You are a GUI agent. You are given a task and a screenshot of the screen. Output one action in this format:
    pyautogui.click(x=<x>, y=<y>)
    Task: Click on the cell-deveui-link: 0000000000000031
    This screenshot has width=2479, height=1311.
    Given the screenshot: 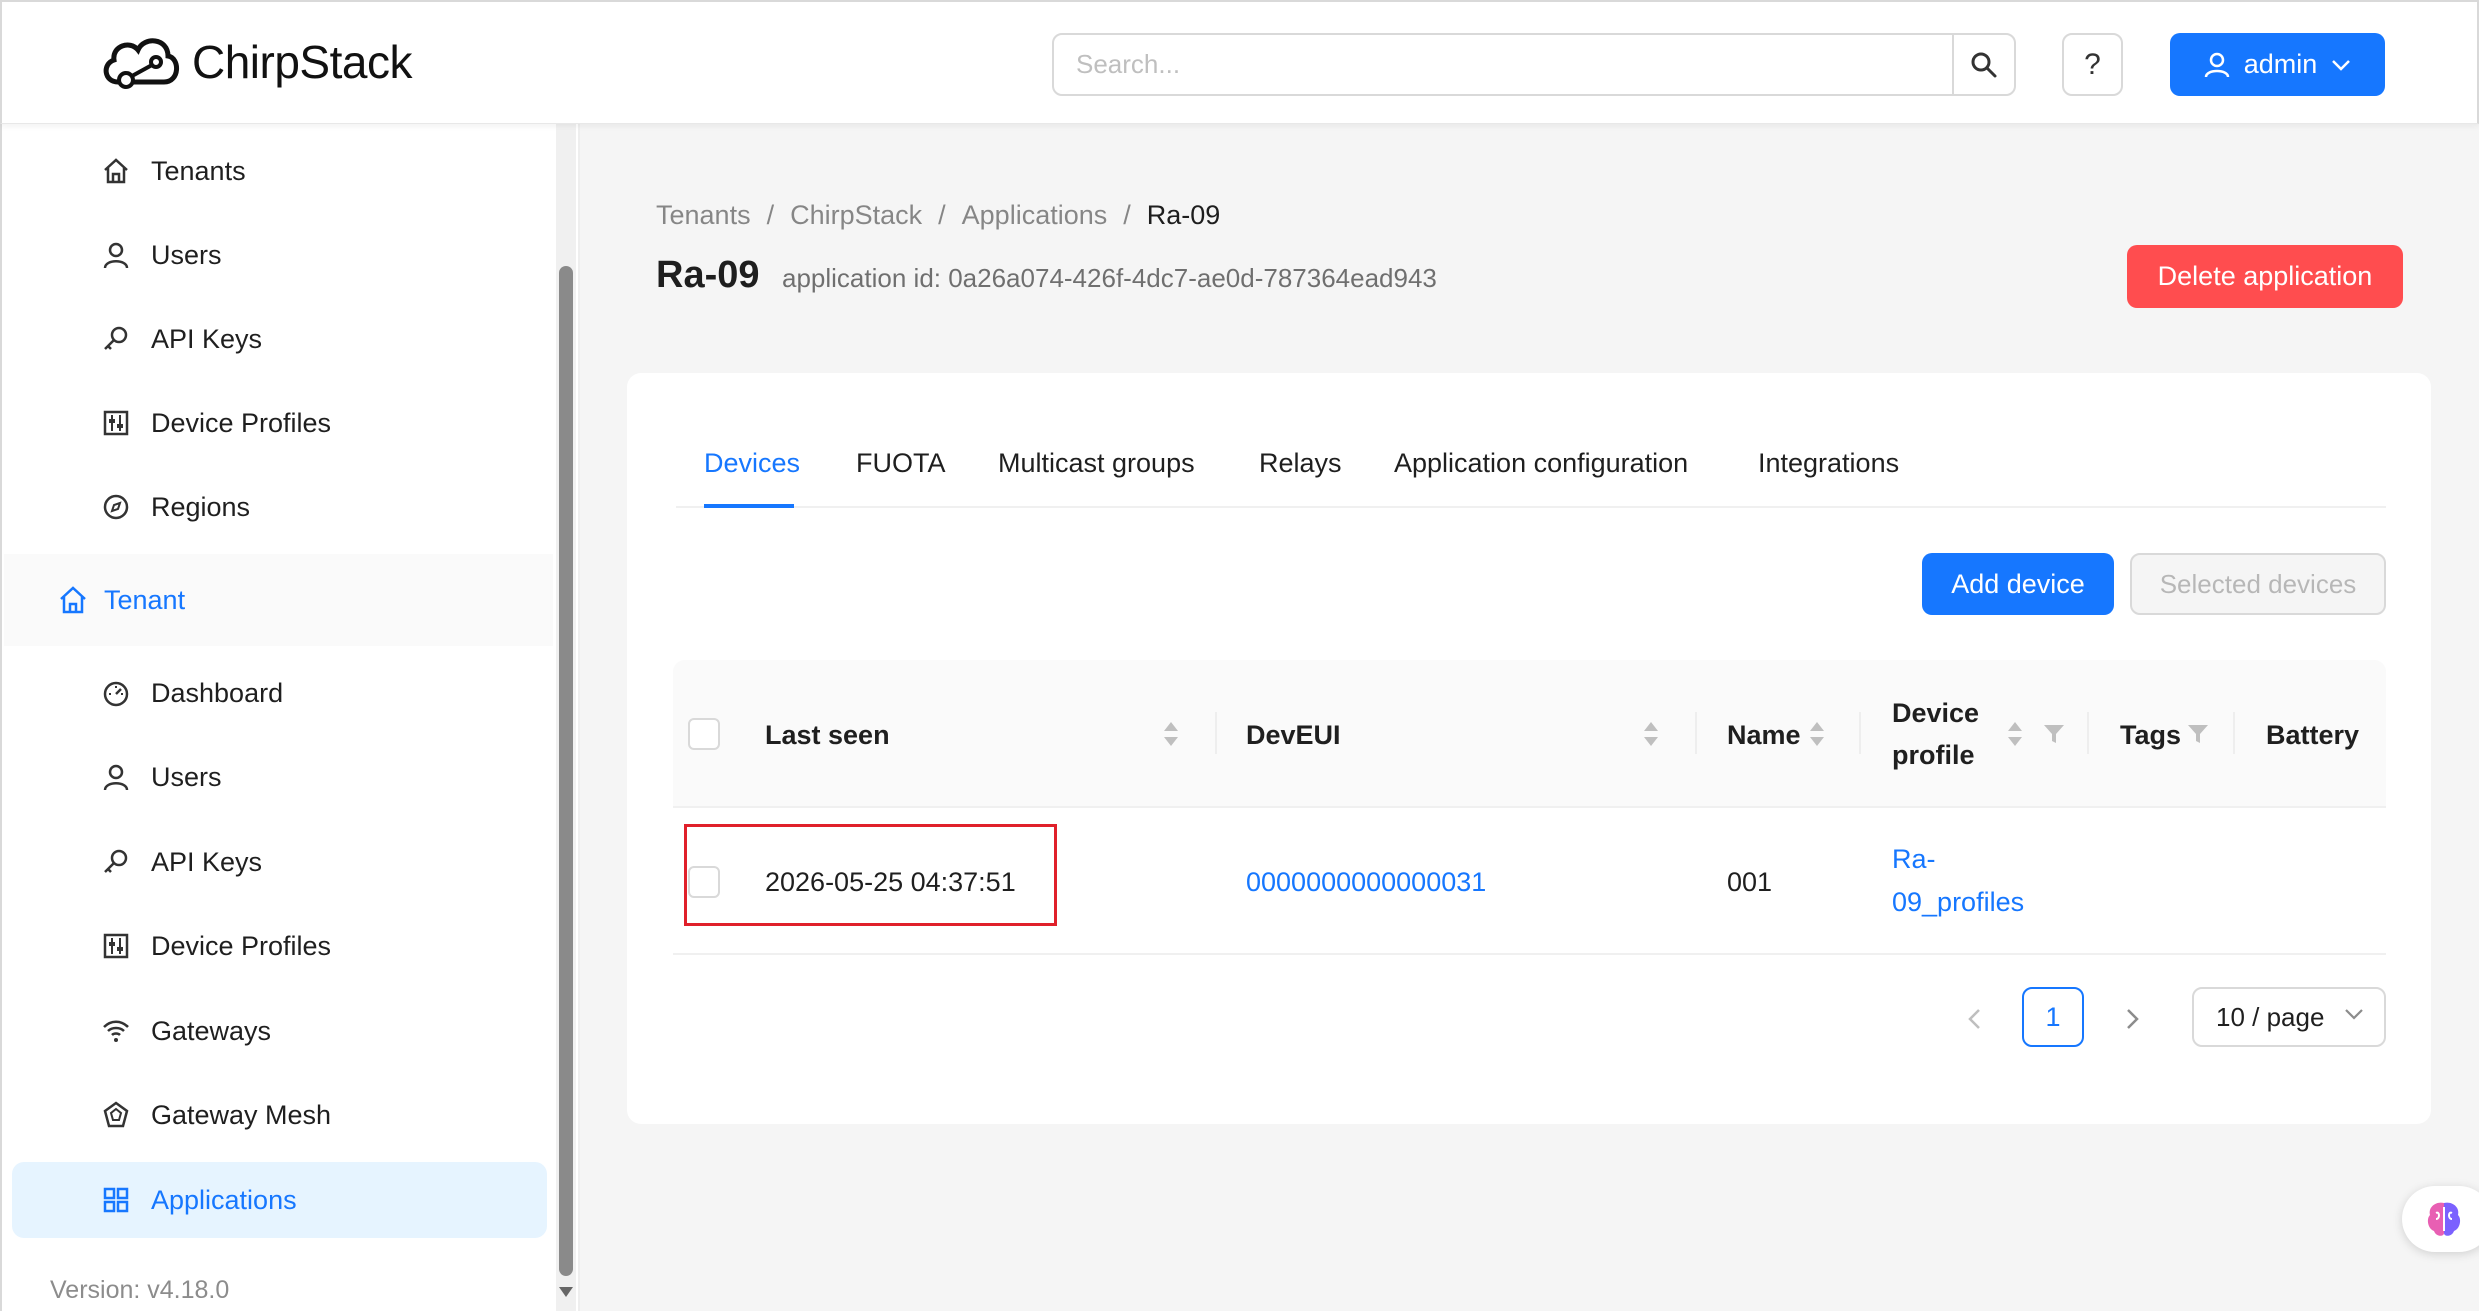 What is the action you would take?
    pyautogui.click(x=1366, y=882)
    